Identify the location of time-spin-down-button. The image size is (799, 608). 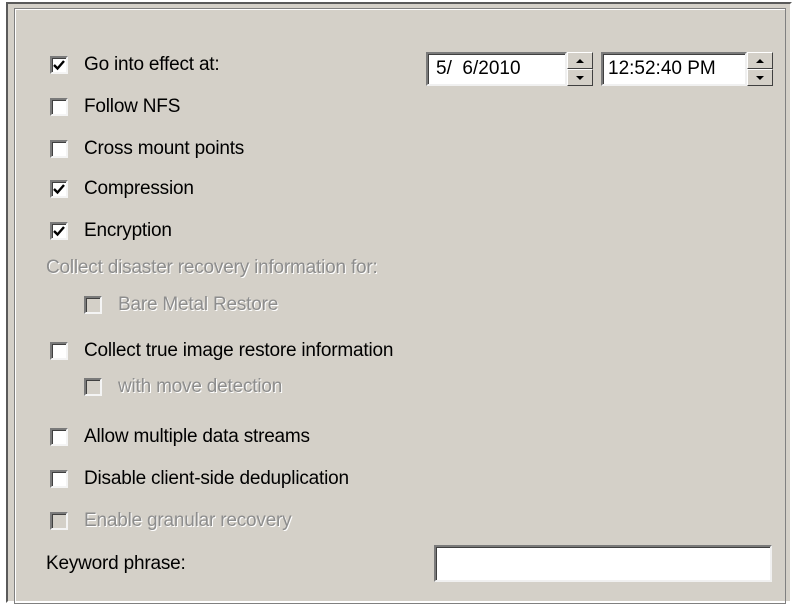
(760, 77).